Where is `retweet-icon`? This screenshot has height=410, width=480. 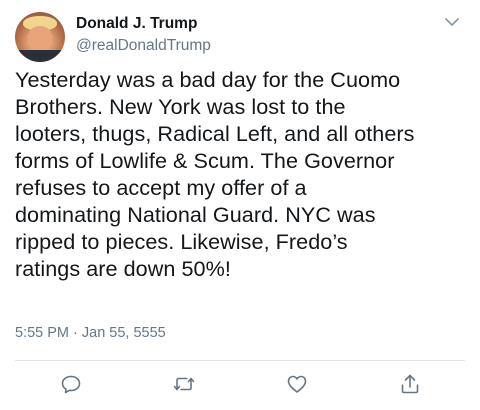 retweet-icon is located at coordinates (184, 384).